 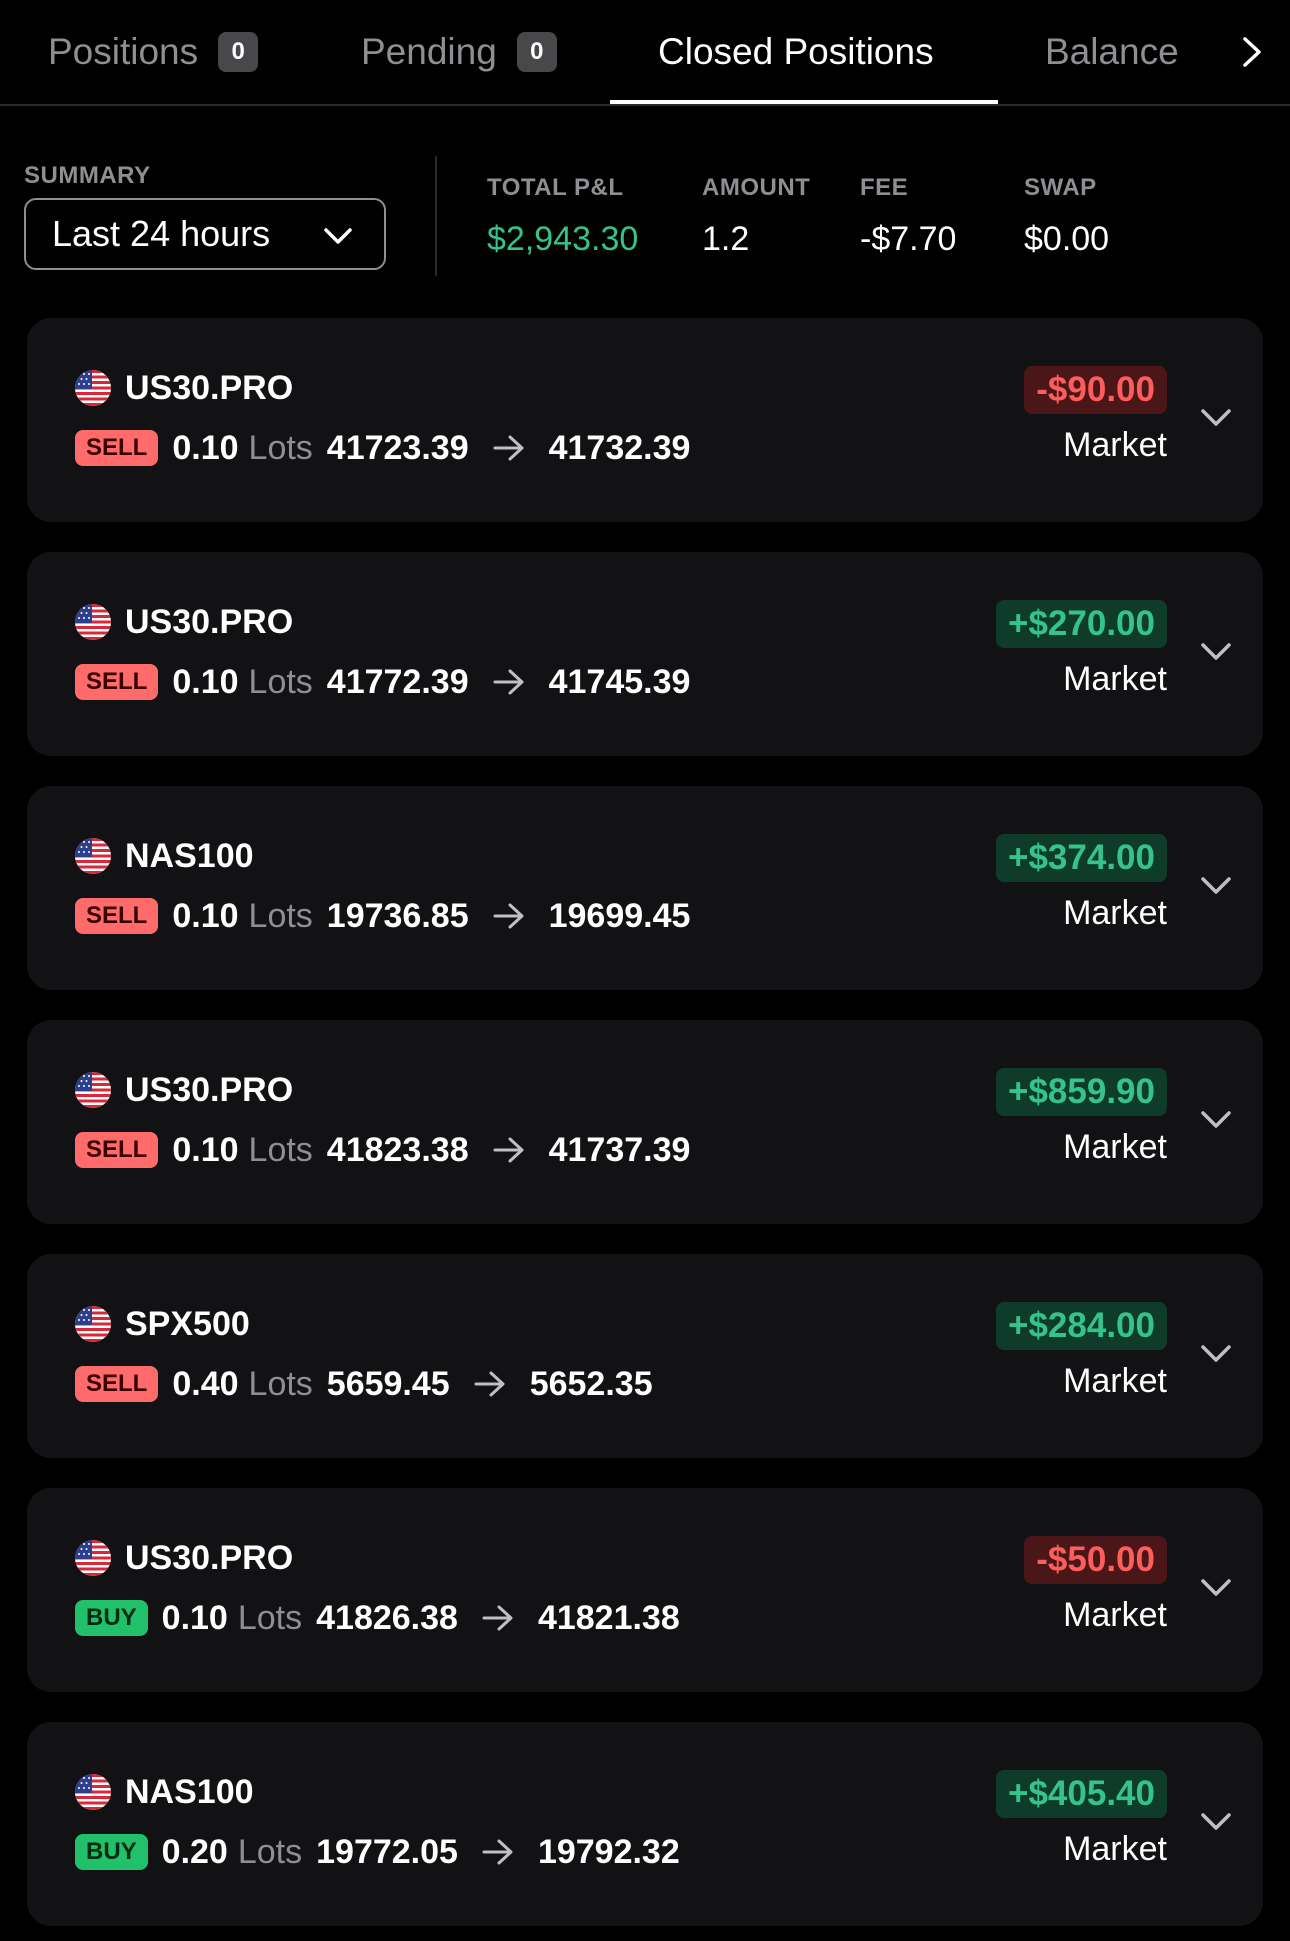 What do you see at coordinates (388, 1383) in the screenshot?
I see `open-price: 5659.45` at bounding box center [388, 1383].